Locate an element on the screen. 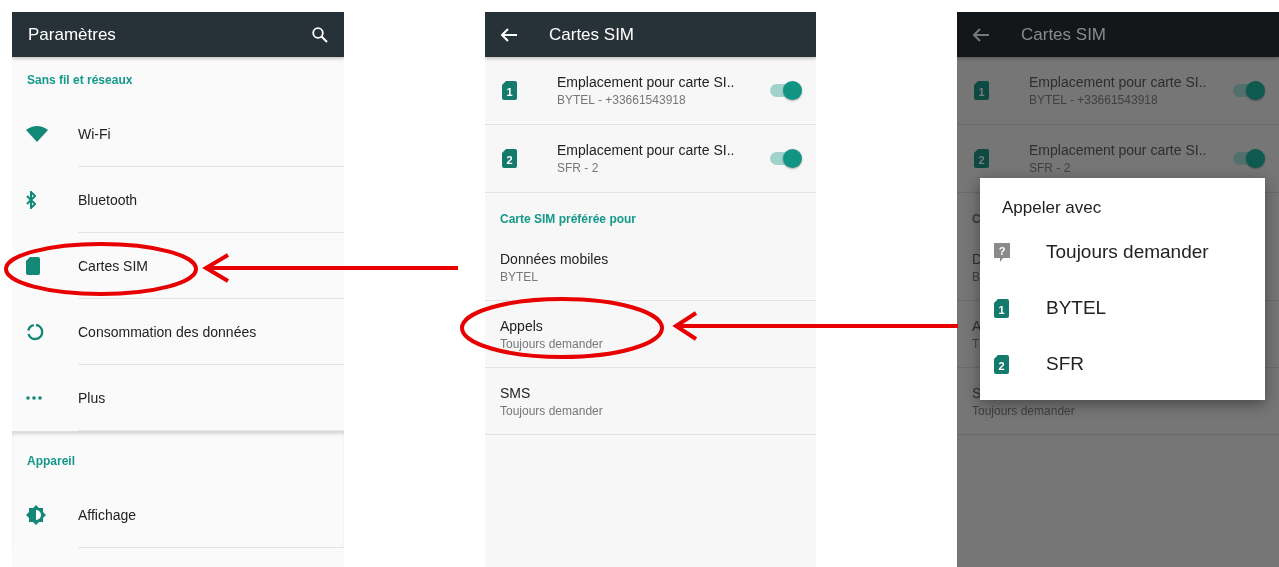  preference-item: Données mobiles BYTEL is located at coordinates (650, 267).